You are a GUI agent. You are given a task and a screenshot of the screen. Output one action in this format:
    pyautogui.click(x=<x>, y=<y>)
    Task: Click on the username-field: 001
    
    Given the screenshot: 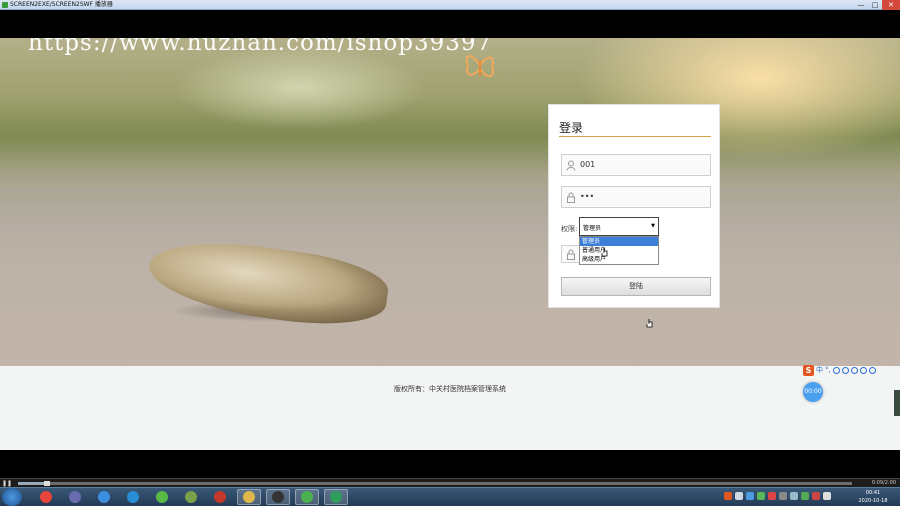 What is the action you would take?
    pyautogui.click(x=636, y=165)
    